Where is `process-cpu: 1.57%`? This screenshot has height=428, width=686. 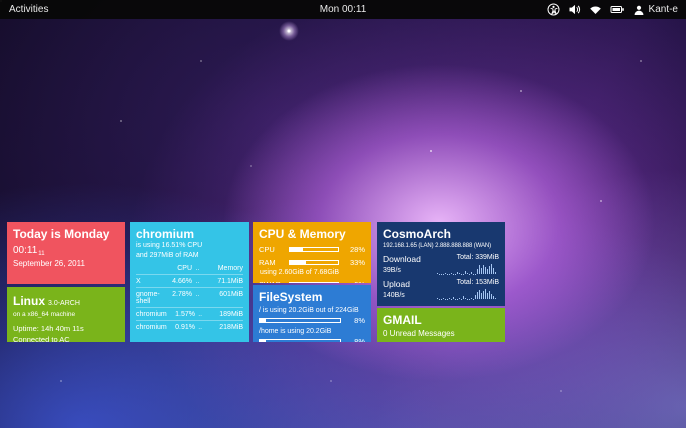
process-cpu: 1.57% is located at coordinates (185, 315).